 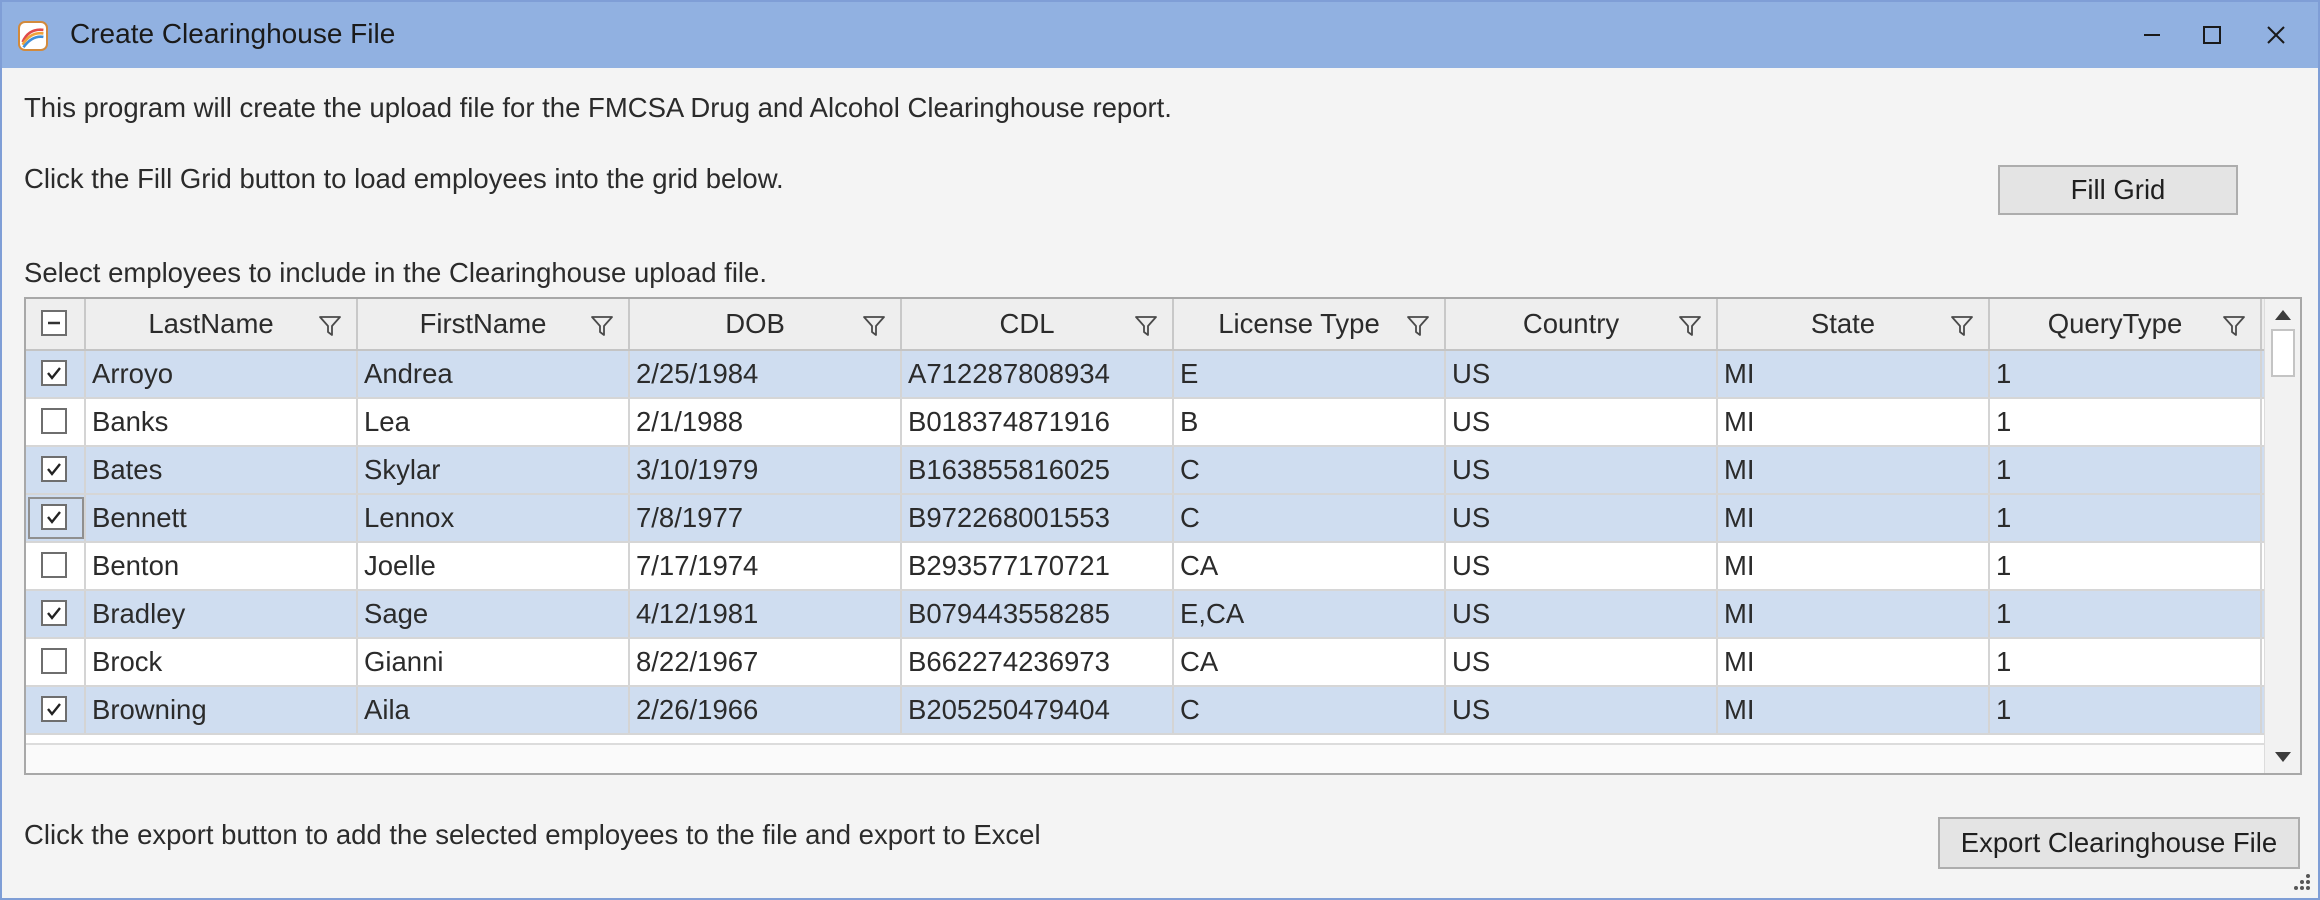 I want to click on cell-firstname: Andrea, so click(x=494, y=374).